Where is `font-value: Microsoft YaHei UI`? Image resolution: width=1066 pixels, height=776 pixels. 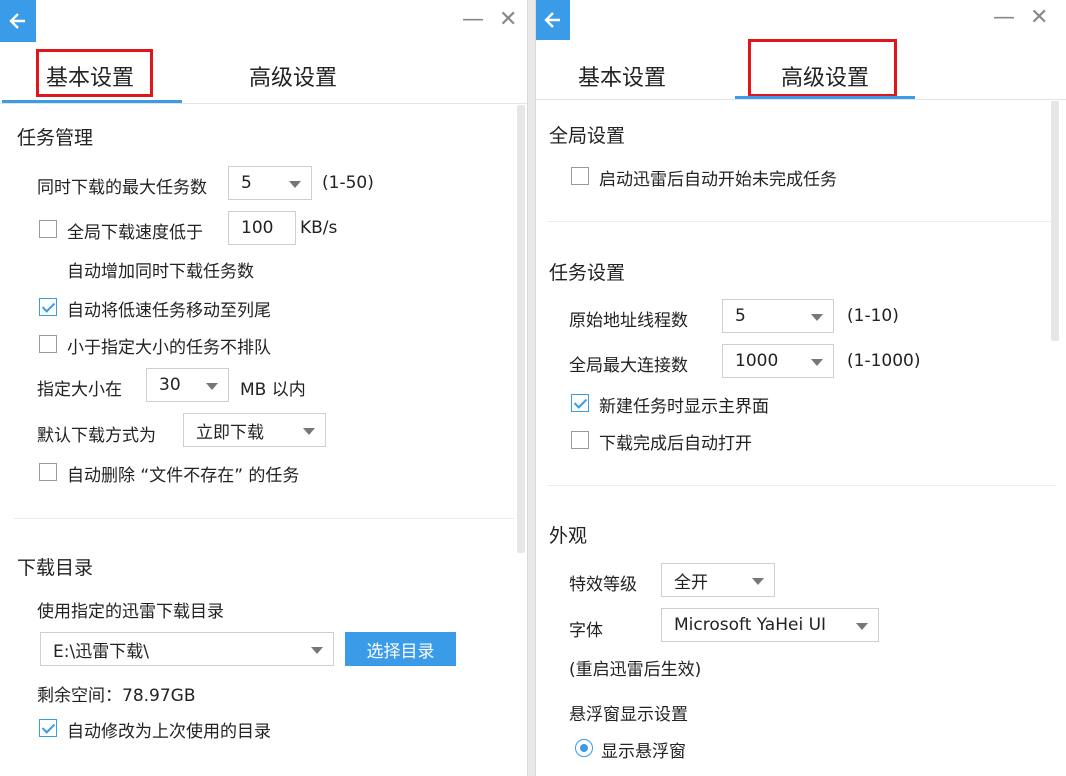 font-value: Microsoft YaHei UI is located at coordinates (750, 625).